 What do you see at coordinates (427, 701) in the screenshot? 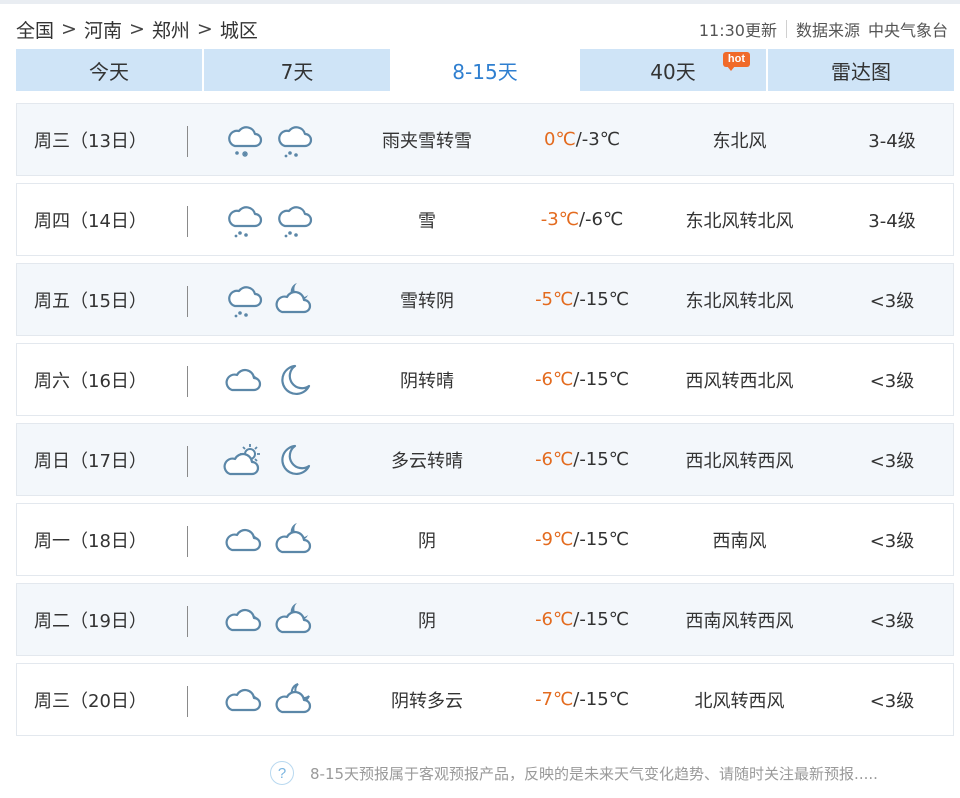
I see `weather-desc: 阴转多云` at bounding box center [427, 701].